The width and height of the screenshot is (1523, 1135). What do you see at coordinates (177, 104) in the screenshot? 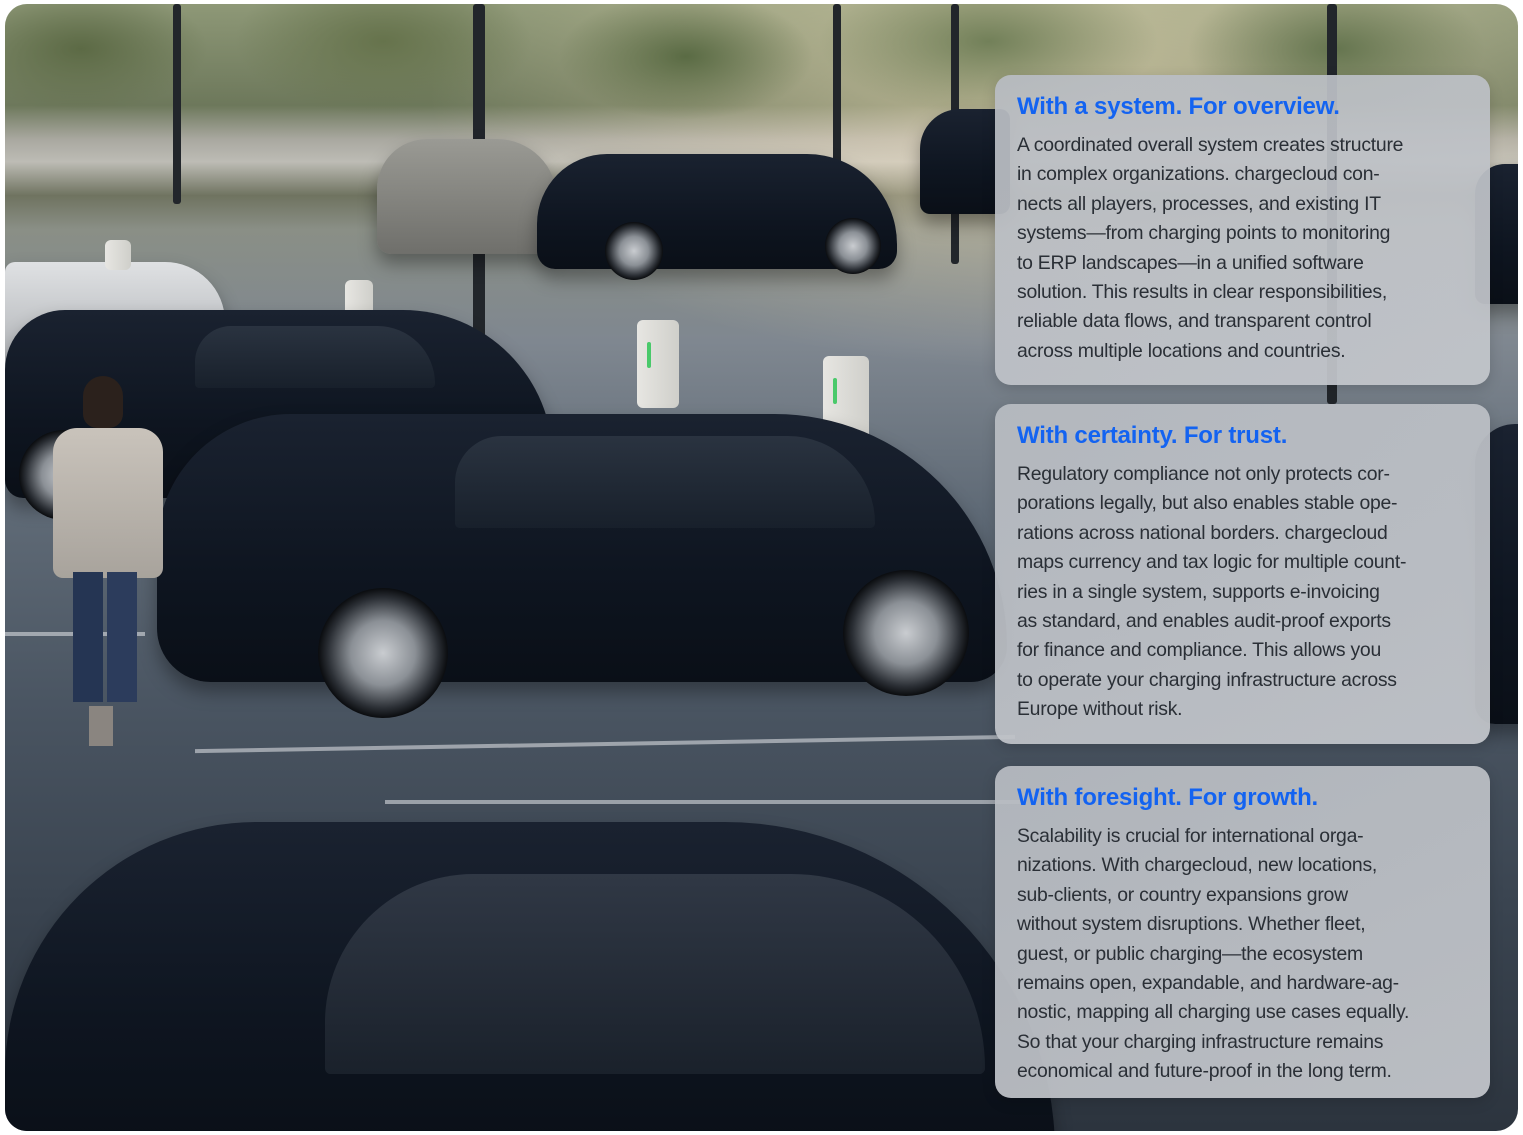
I see `lamp-pole` at bounding box center [177, 104].